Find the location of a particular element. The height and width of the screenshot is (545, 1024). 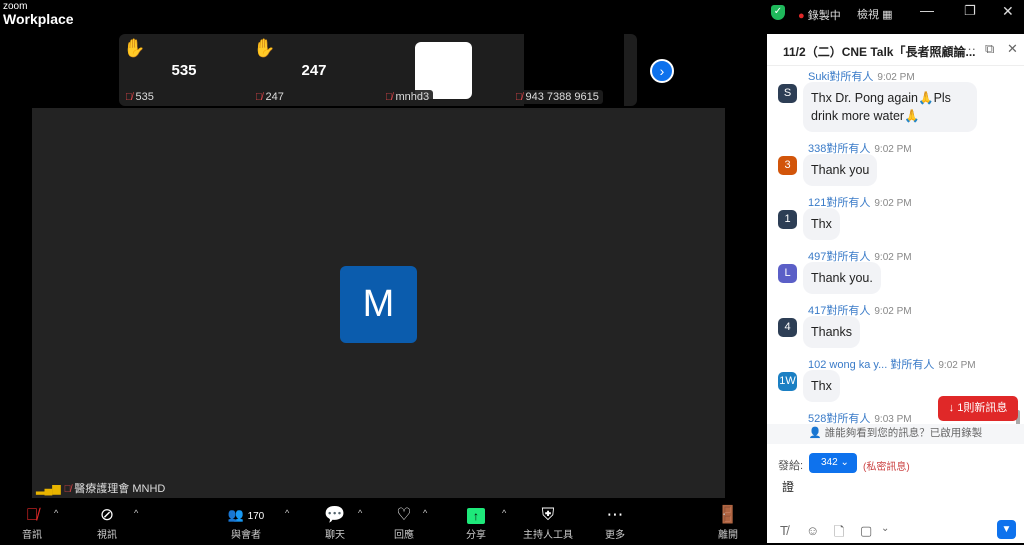

person-icon: 👤 is located at coordinates (815, 433).